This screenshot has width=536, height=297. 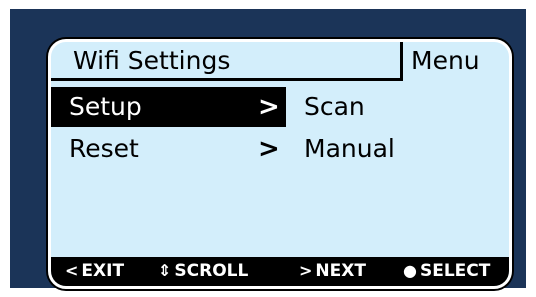 I want to click on scroll-button: ⇕ SCROLL, so click(x=203, y=271).